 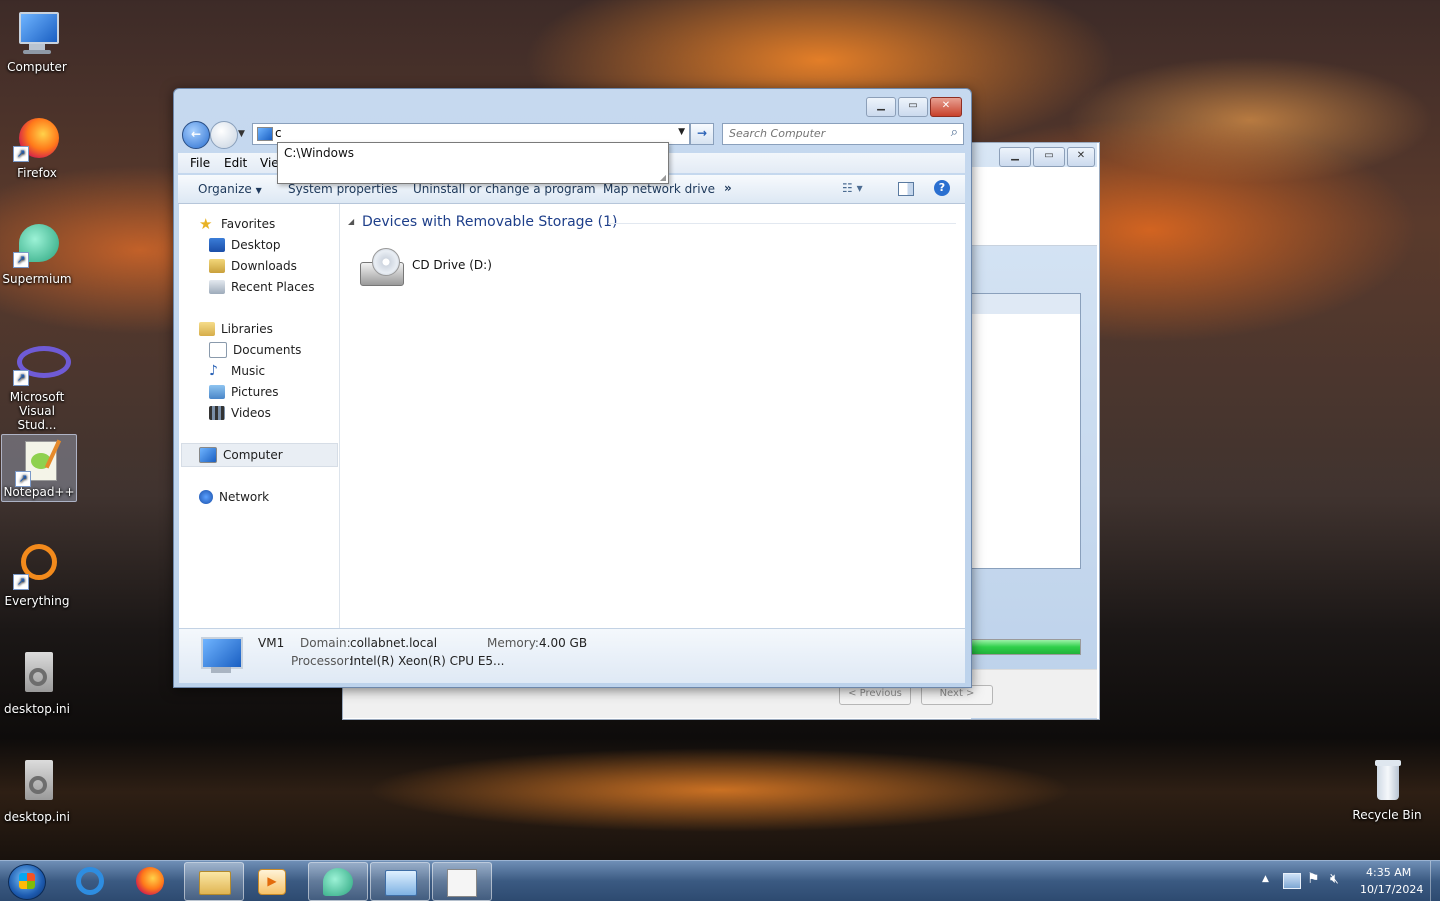 I want to click on desktop-icon-label: Recycle Bin, so click(x=1387, y=815).